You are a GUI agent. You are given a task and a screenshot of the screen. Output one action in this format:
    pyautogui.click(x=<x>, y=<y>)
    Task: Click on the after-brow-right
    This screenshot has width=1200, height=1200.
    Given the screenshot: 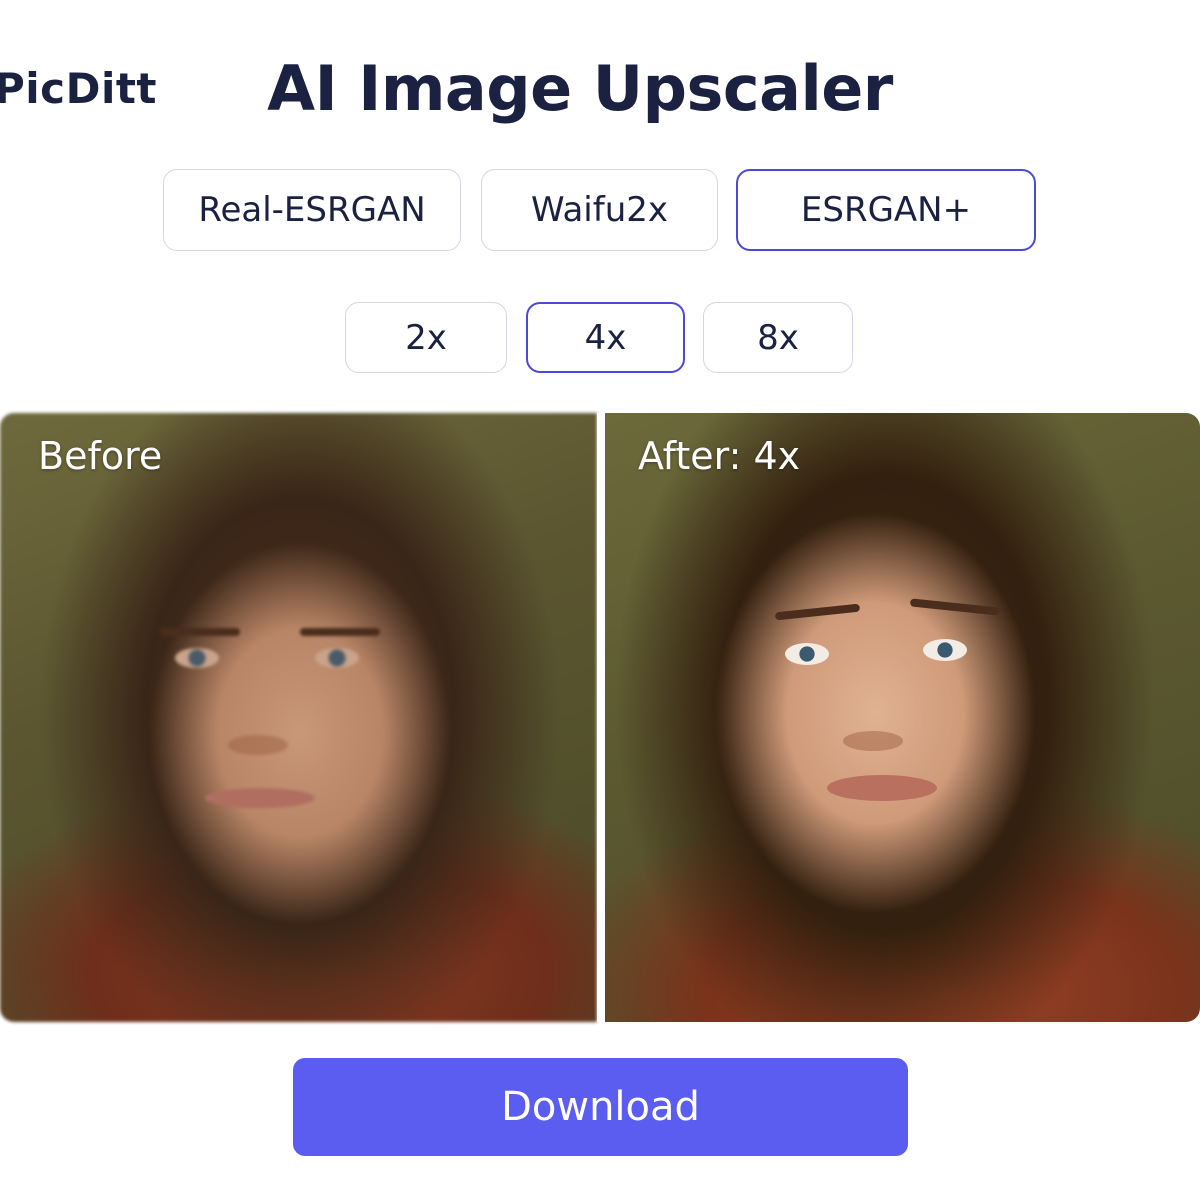 What is the action you would take?
    pyautogui.click(x=955, y=607)
    